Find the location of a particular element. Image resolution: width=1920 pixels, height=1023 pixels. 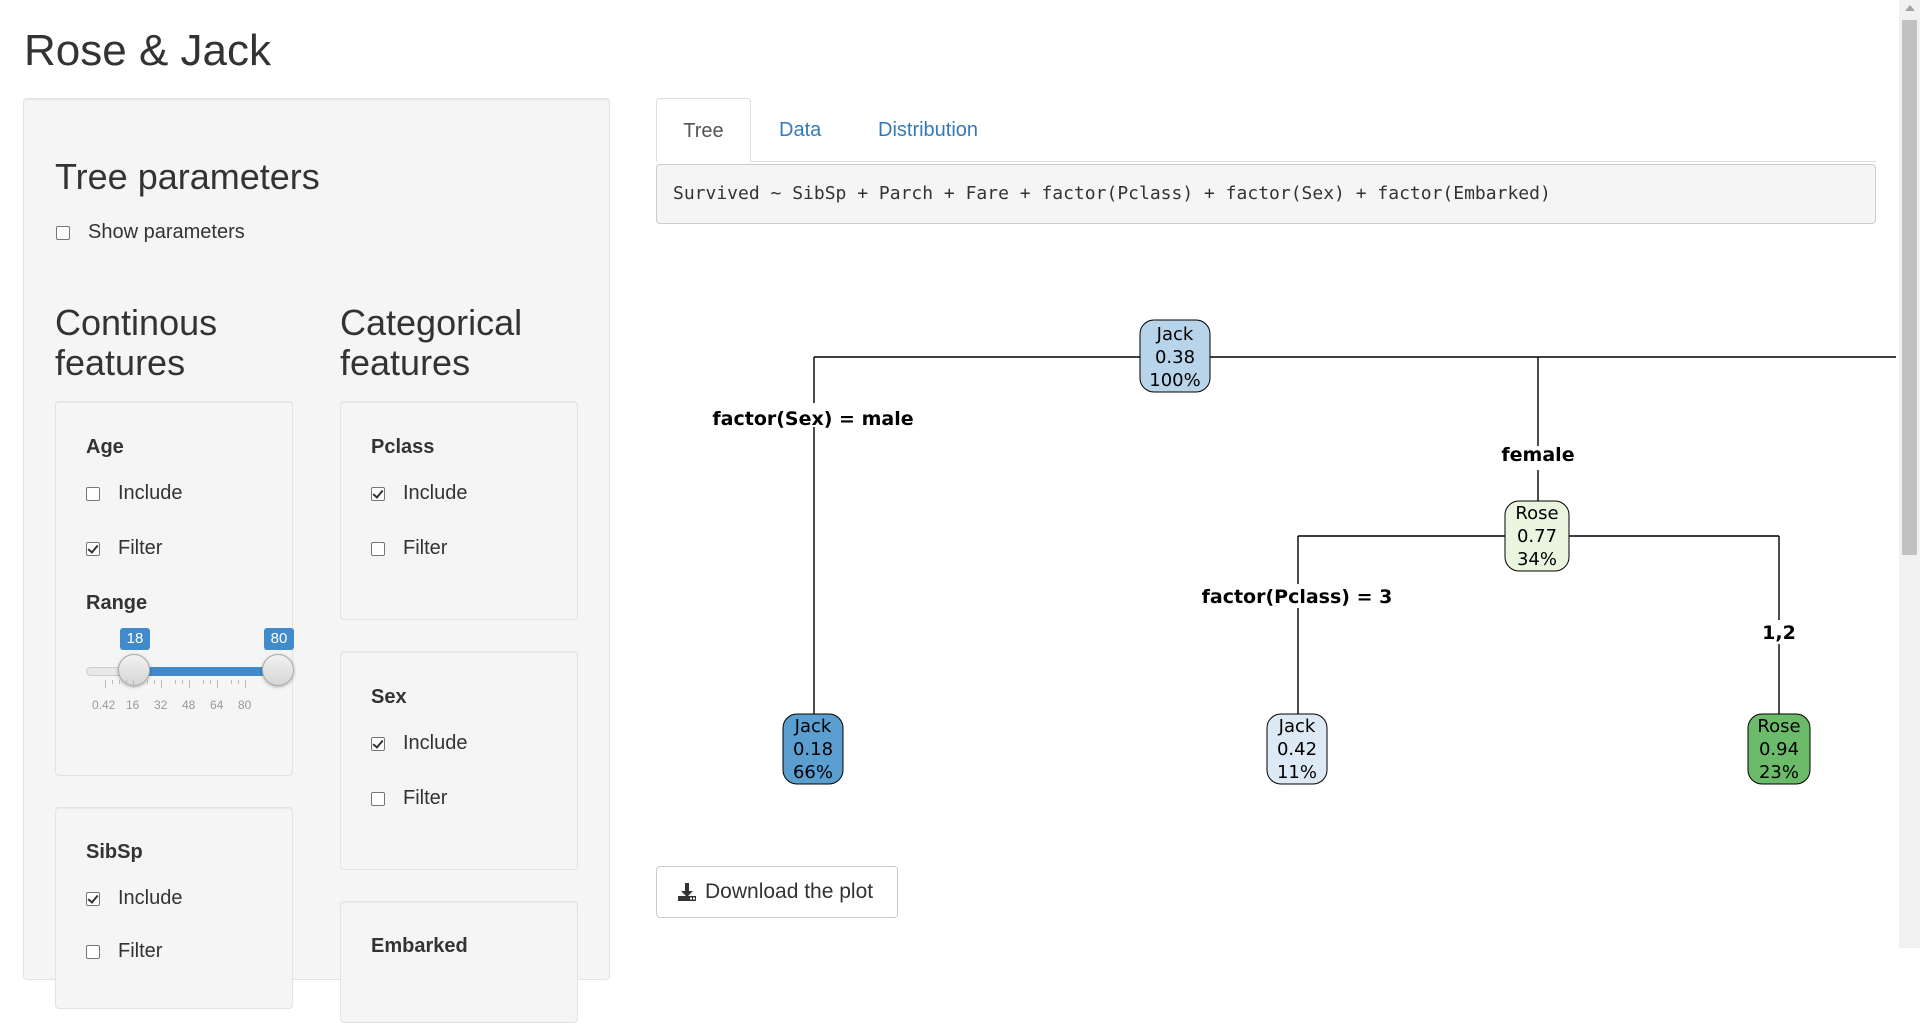

node-value: 0.94 is located at coordinates (1779, 749).